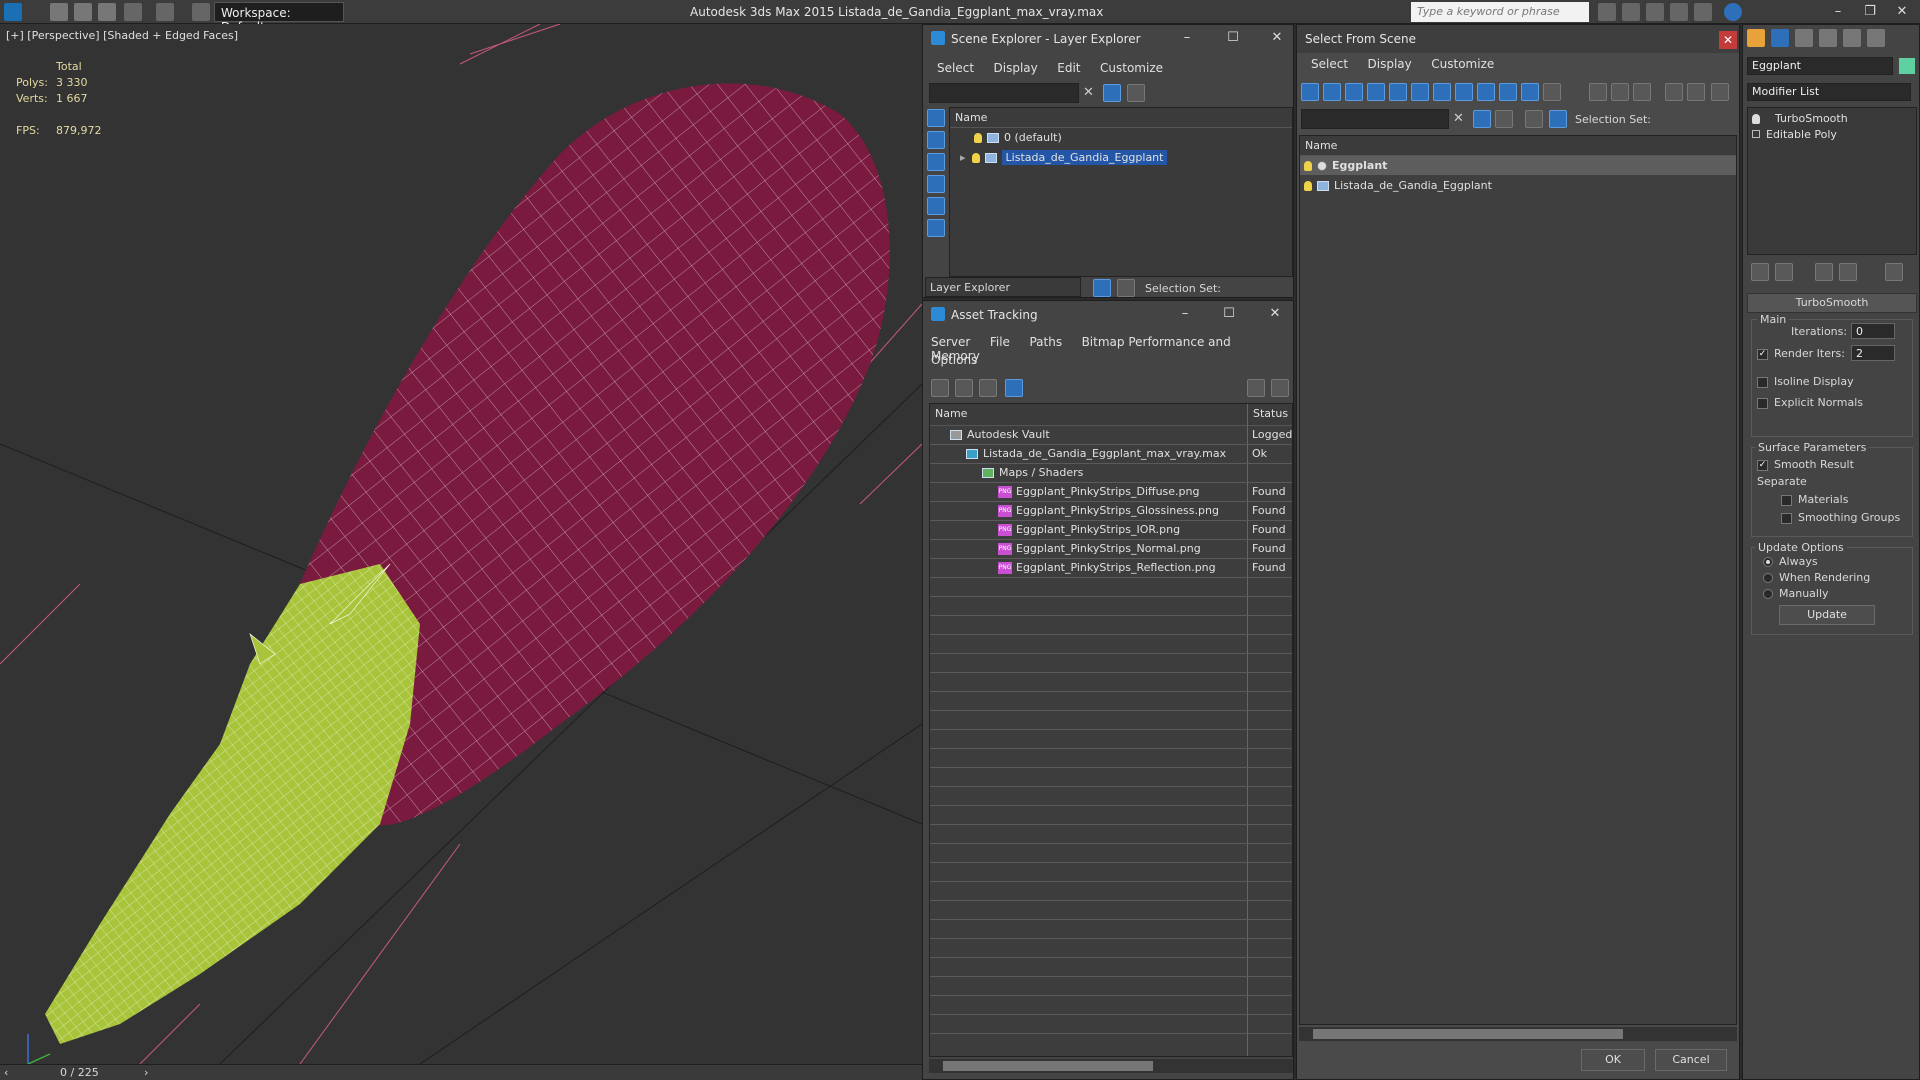 The width and height of the screenshot is (1920, 1080). What do you see at coordinates (1674, 92) in the screenshot?
I see `filter-funnel-icon` at bounding box center [1674, 92].